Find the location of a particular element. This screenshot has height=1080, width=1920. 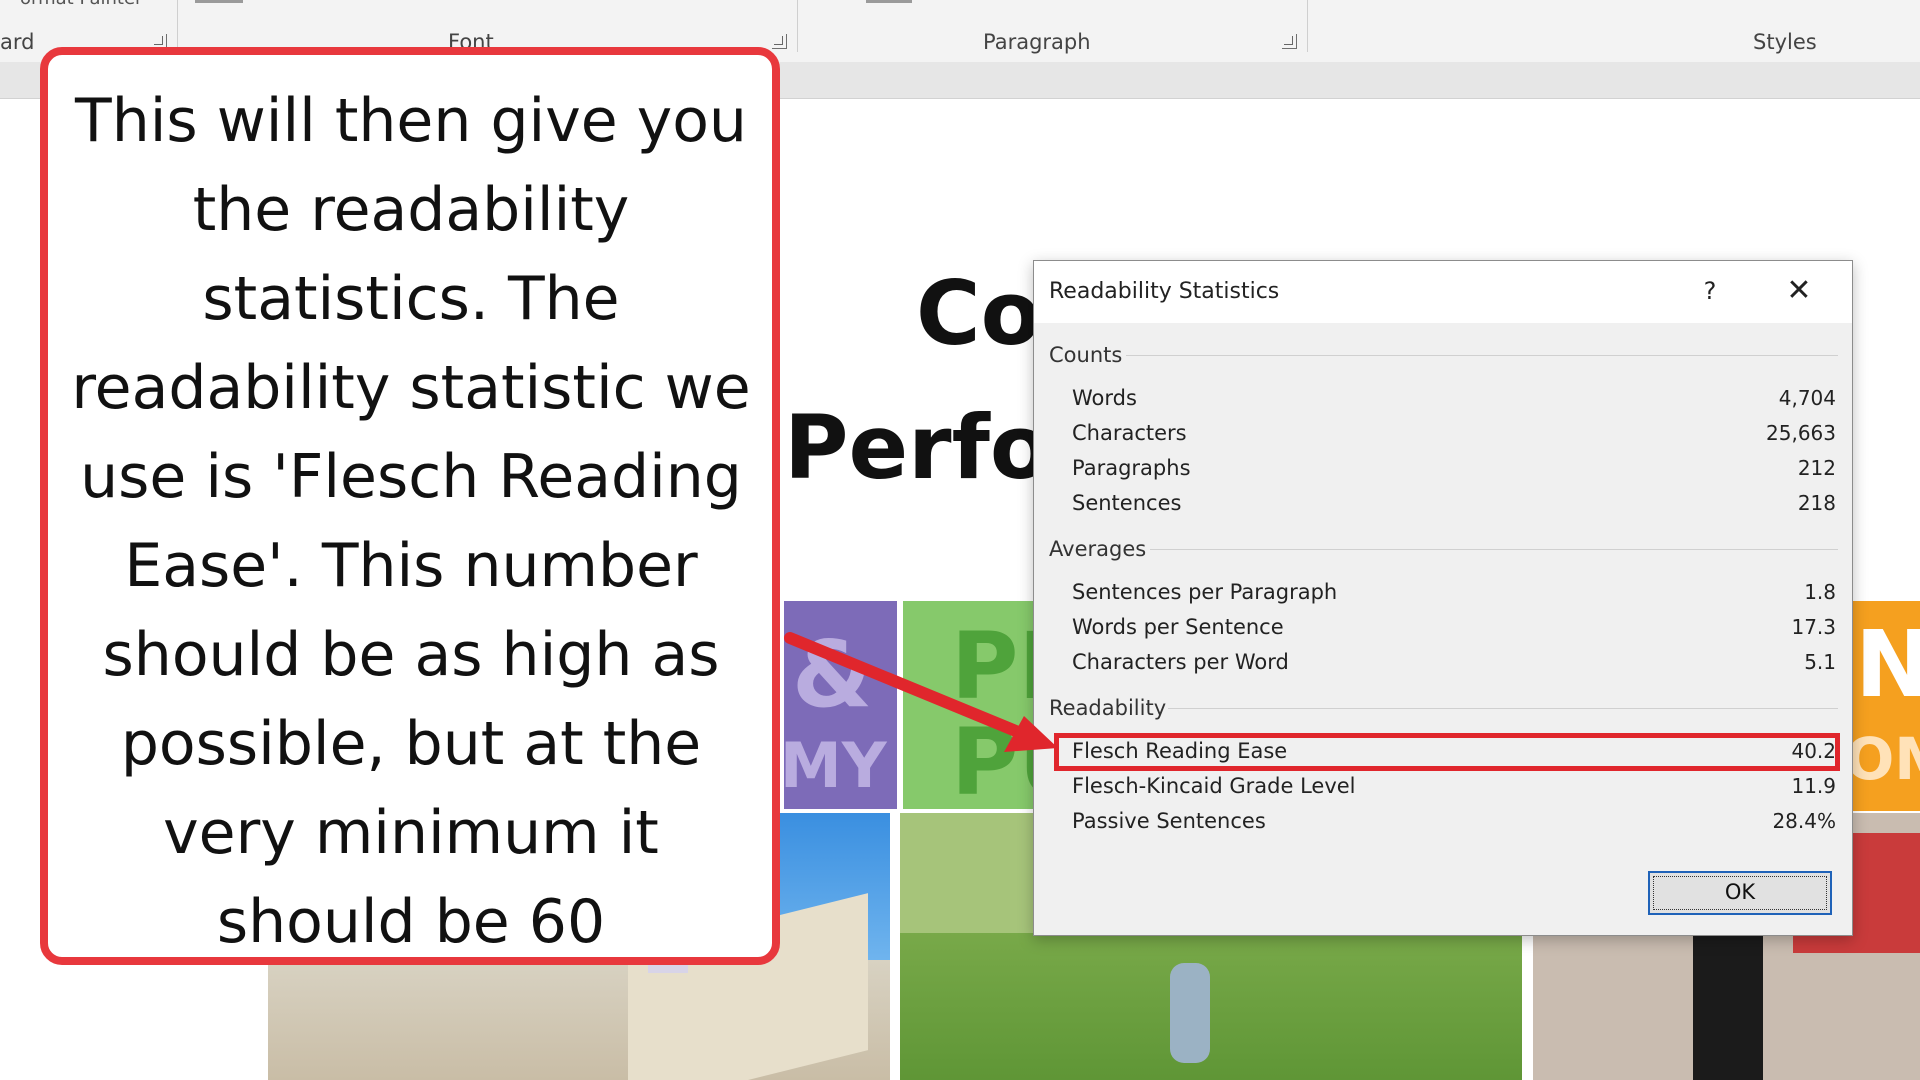

font-launcher-icon is located at coordinates (779, 41).